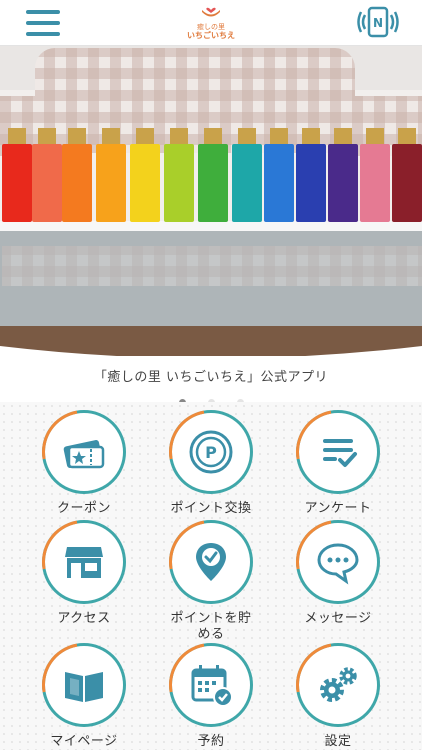 The height and width of the screenshot is (750, 422). I want to click on access-button: アクセス, so click(84, 565).